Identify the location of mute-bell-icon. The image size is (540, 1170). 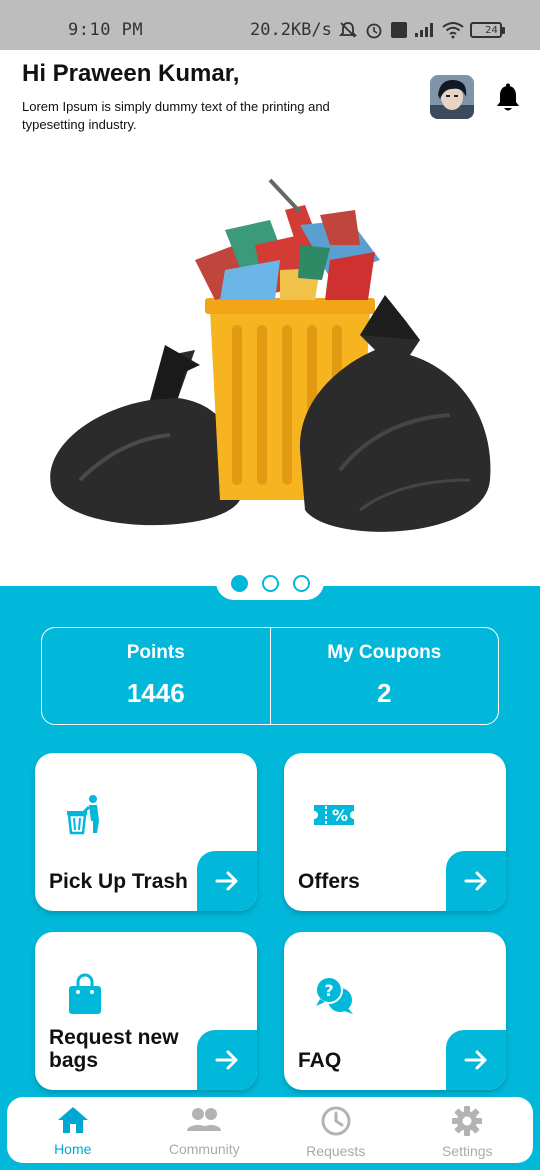
(348, 30).